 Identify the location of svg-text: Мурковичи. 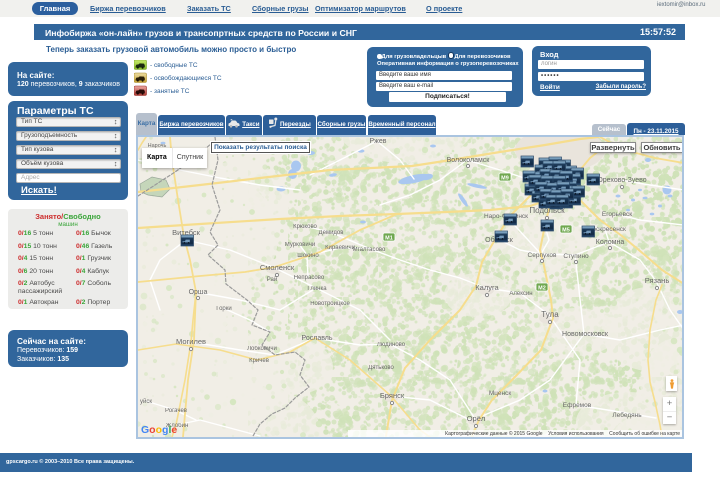
(300, 245).